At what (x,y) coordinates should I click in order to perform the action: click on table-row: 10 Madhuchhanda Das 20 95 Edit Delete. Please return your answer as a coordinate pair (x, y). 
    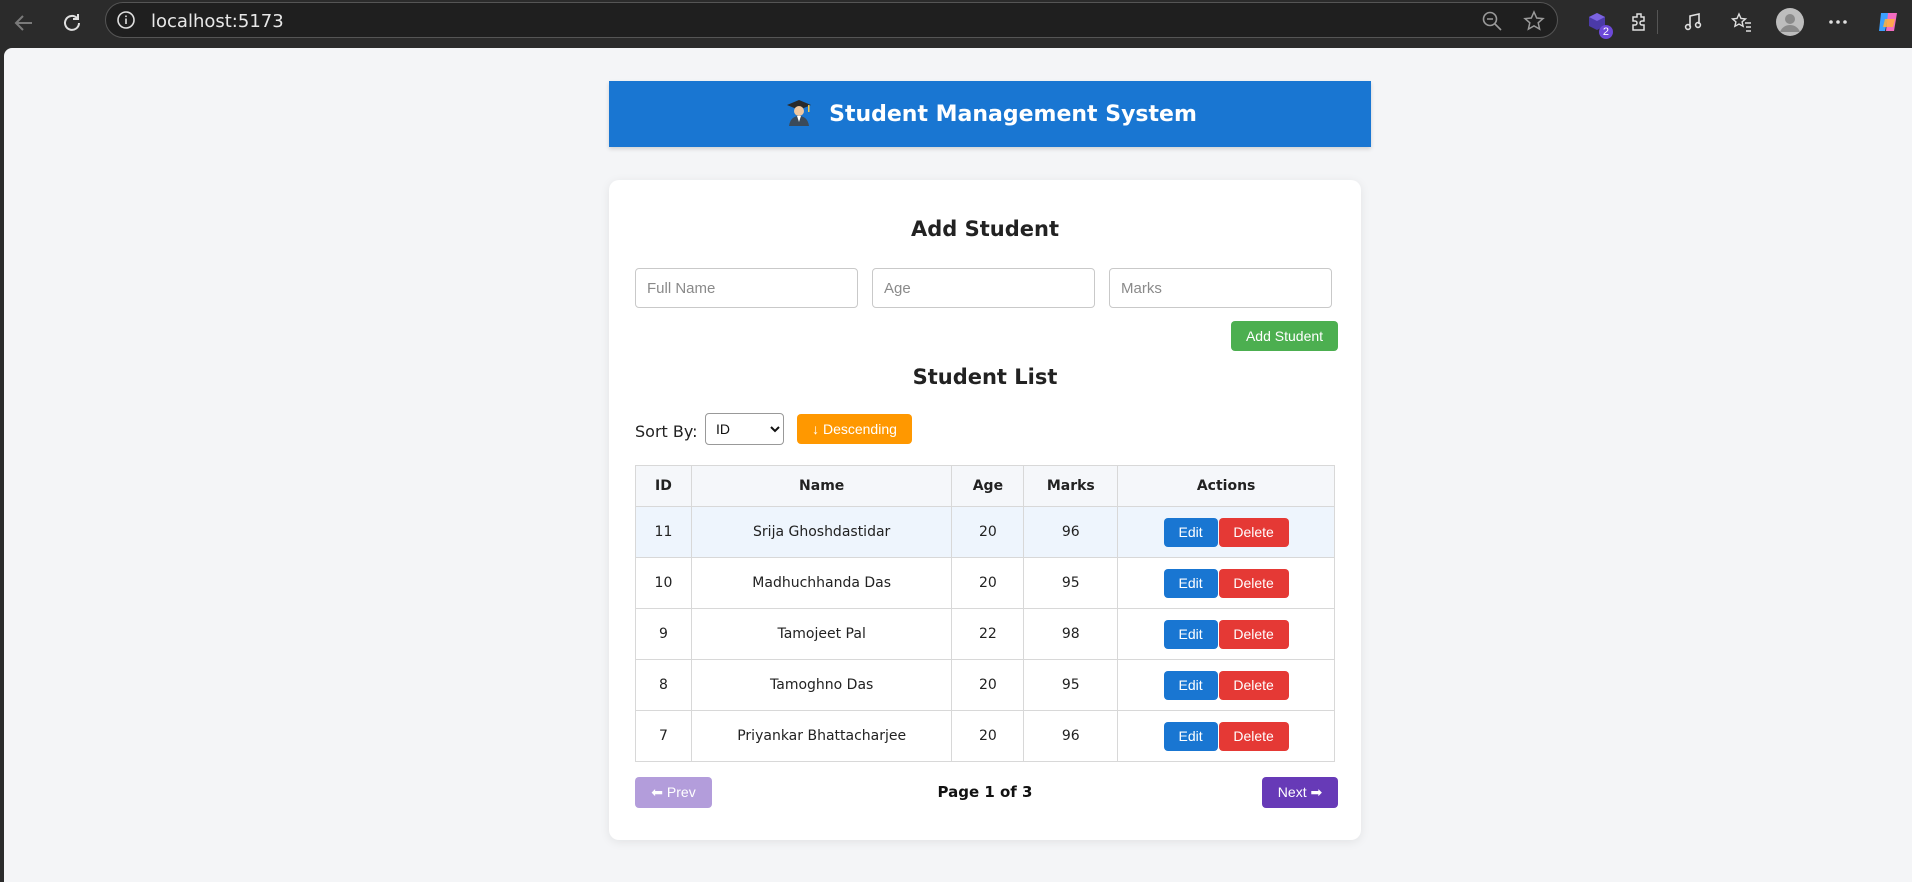
    Looking at the image, I should click on (985, 583).